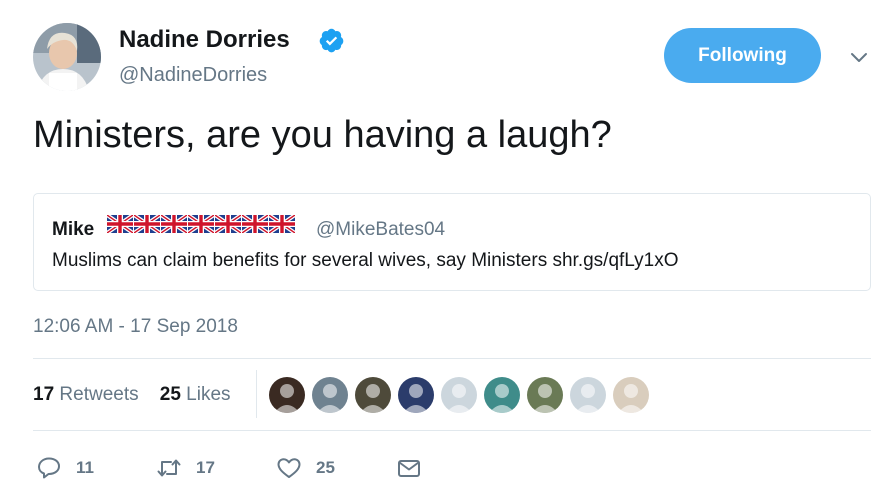  I want to click on likes-count: 25, so click(170, 394).